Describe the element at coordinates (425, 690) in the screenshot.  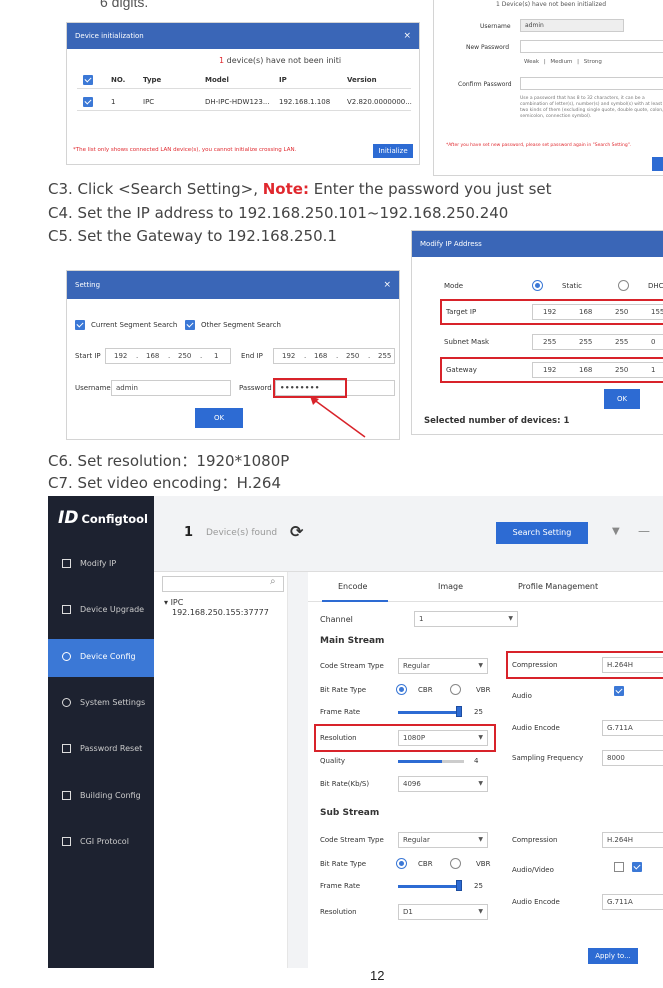
I see `cbr-label: CBR` at that location.